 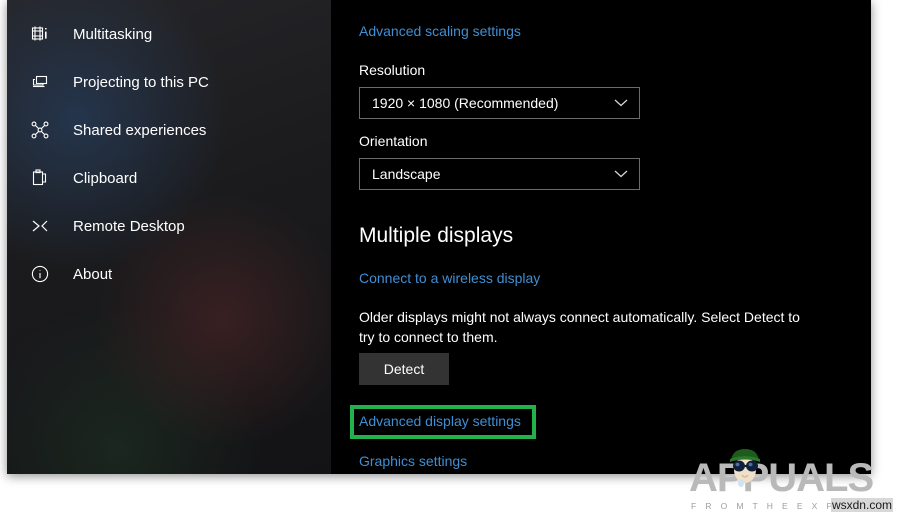 What do you see at coordinates (40, 34) in the screenshot?
I see `multitasking-icon` at bounding box center [40, 34].